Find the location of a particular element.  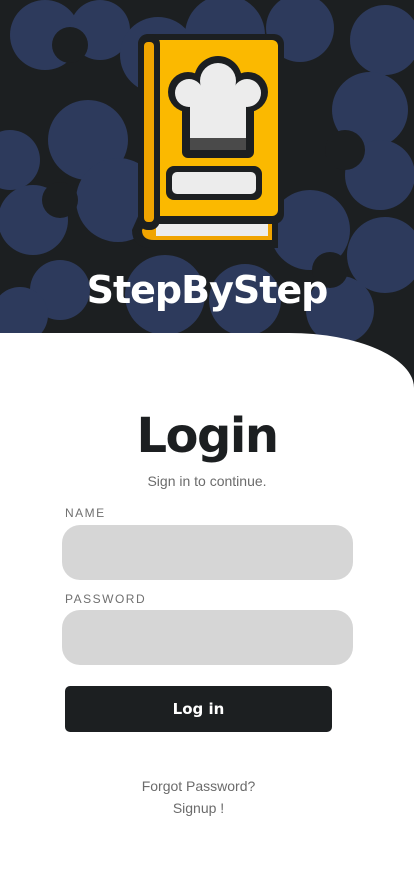

password-input is located at coordinates (207, 637).